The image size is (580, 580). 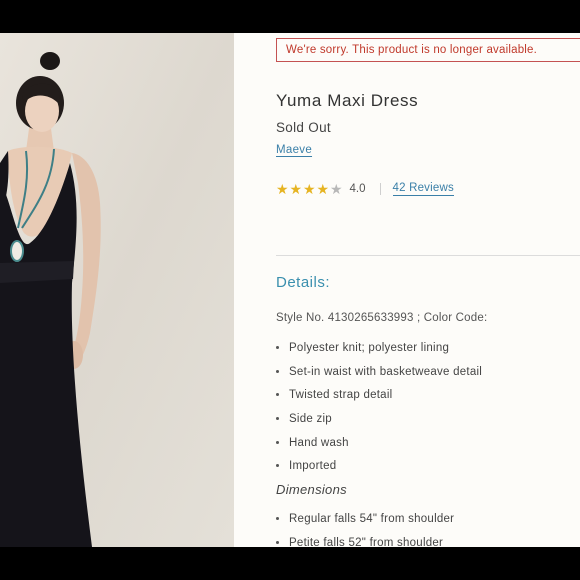 I want to click on list-item: Set-in waist with basketweave detail, so click(x=379, y=376).